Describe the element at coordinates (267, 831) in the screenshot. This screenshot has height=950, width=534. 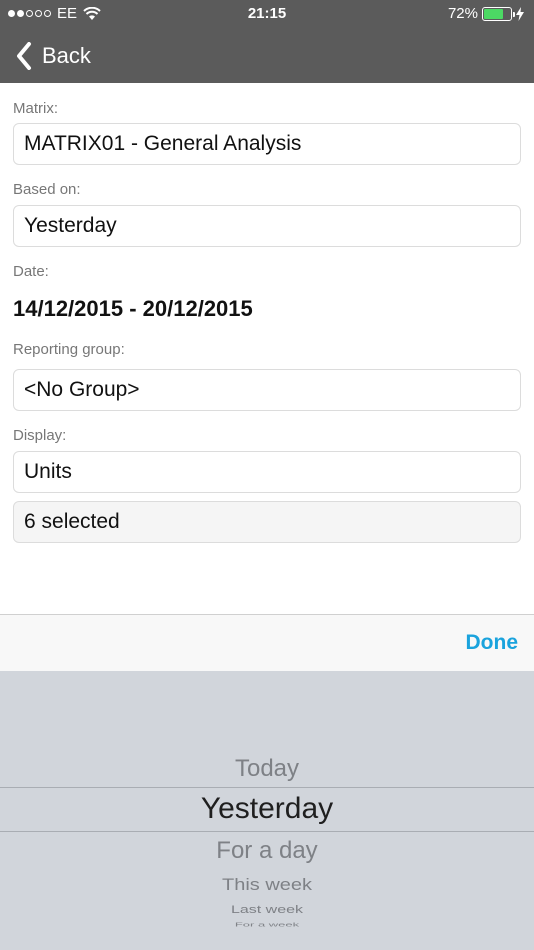
I see `picker-selection-bottom-line` at that location.